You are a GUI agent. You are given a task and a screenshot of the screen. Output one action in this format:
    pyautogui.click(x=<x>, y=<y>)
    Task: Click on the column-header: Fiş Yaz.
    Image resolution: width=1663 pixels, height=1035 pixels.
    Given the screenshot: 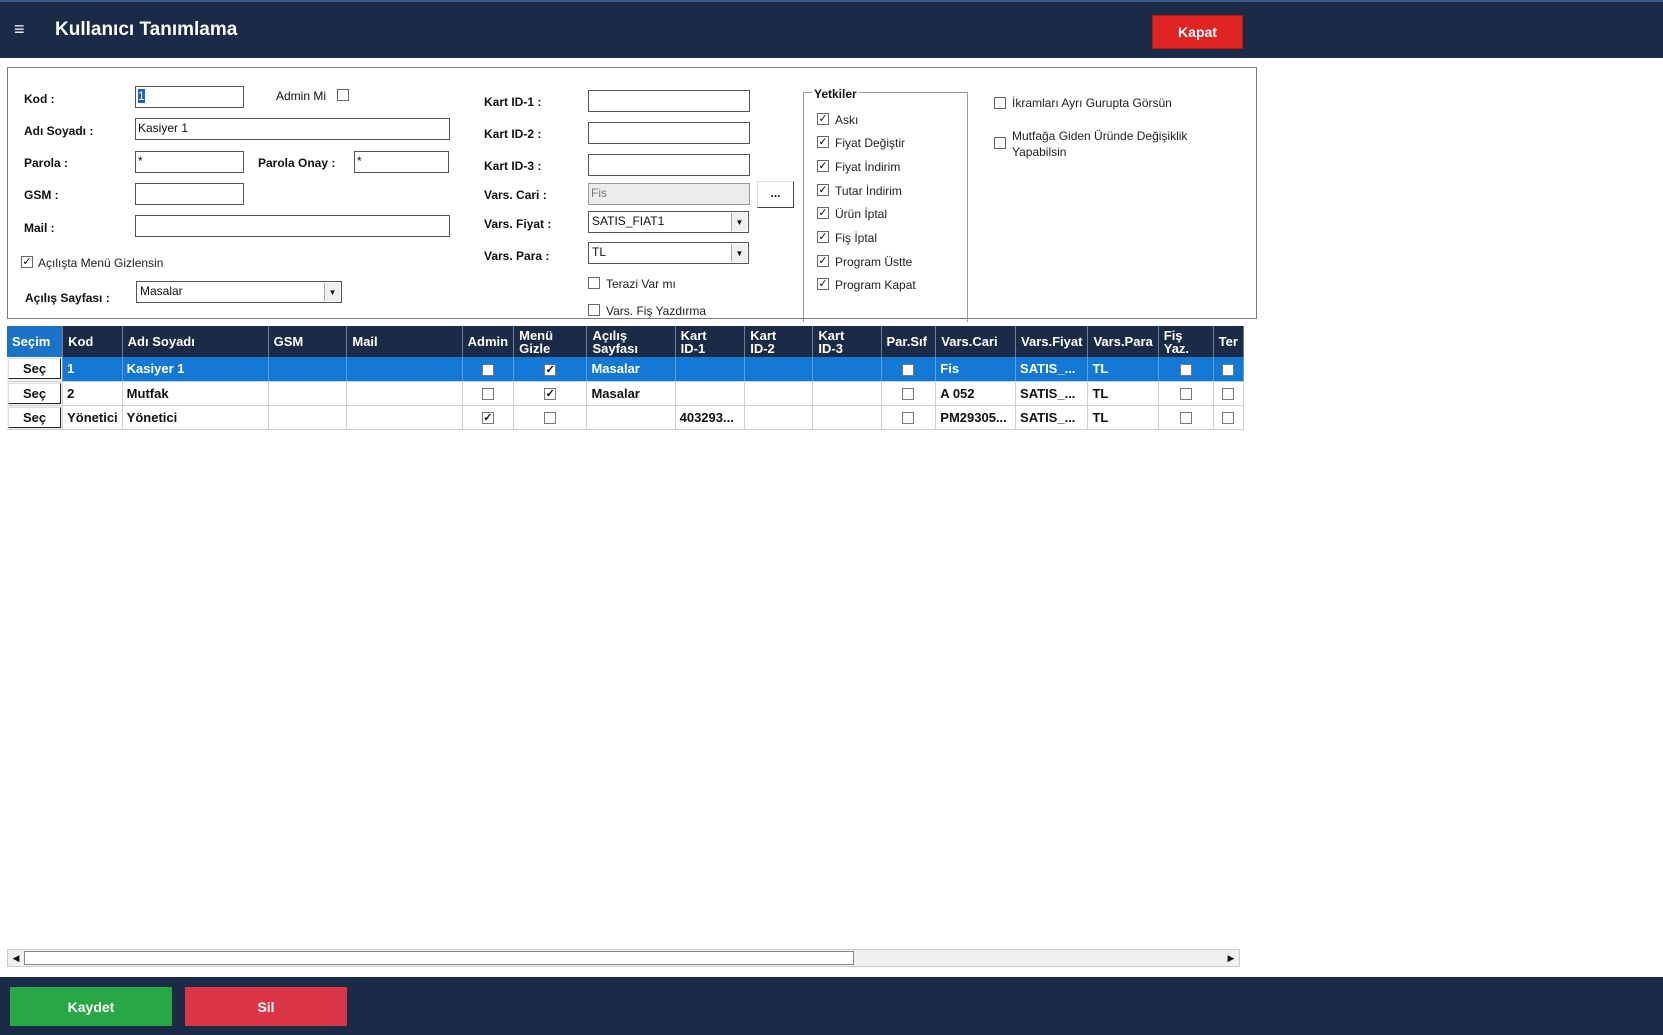 What is the action you would take?
    pyautogui.click(x=1186, y=341)
    